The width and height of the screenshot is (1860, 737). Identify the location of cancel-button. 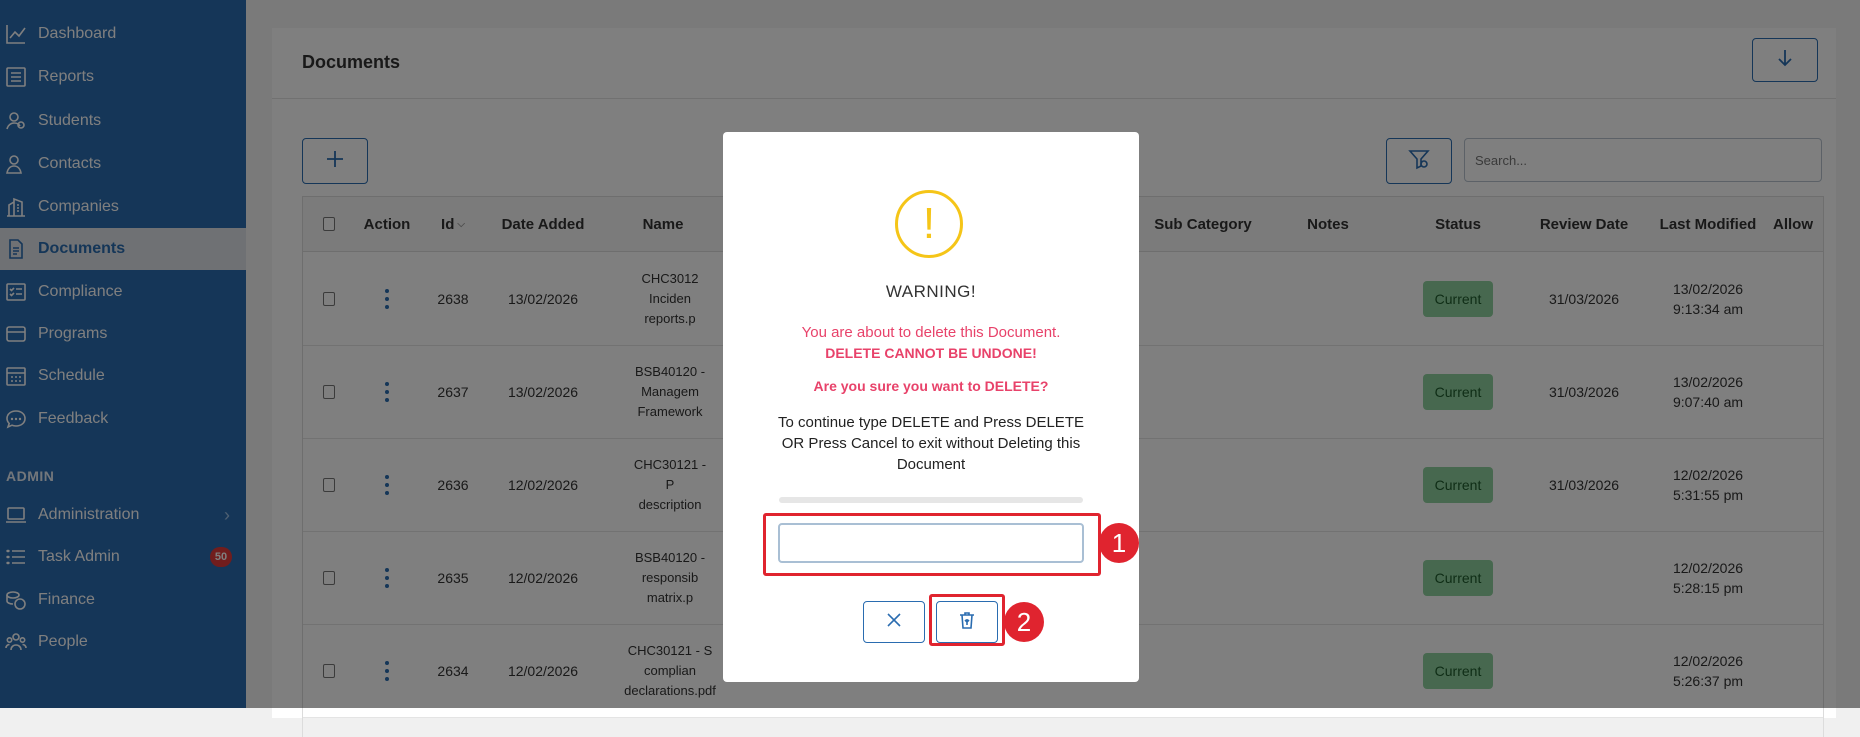
(894, 622).